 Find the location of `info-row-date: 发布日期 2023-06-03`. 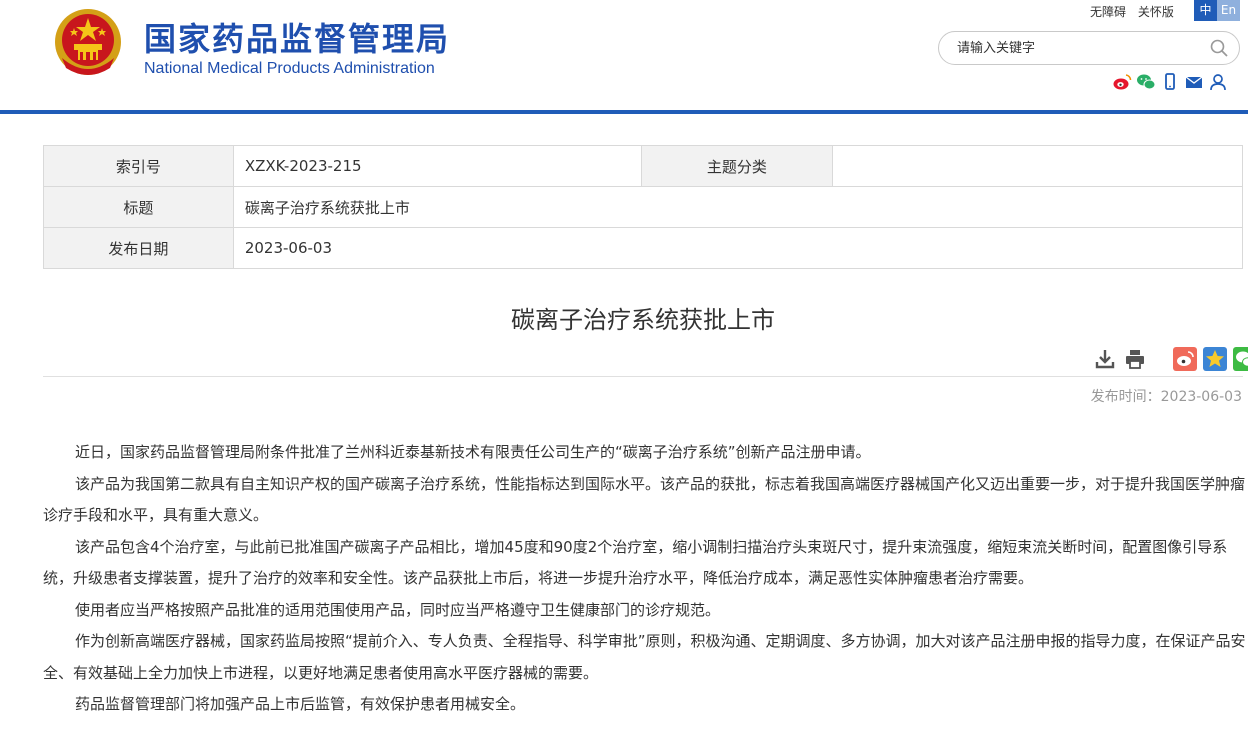

info-row-date: 发布日期 2023-06-03 is located at coordinates (643, 248).